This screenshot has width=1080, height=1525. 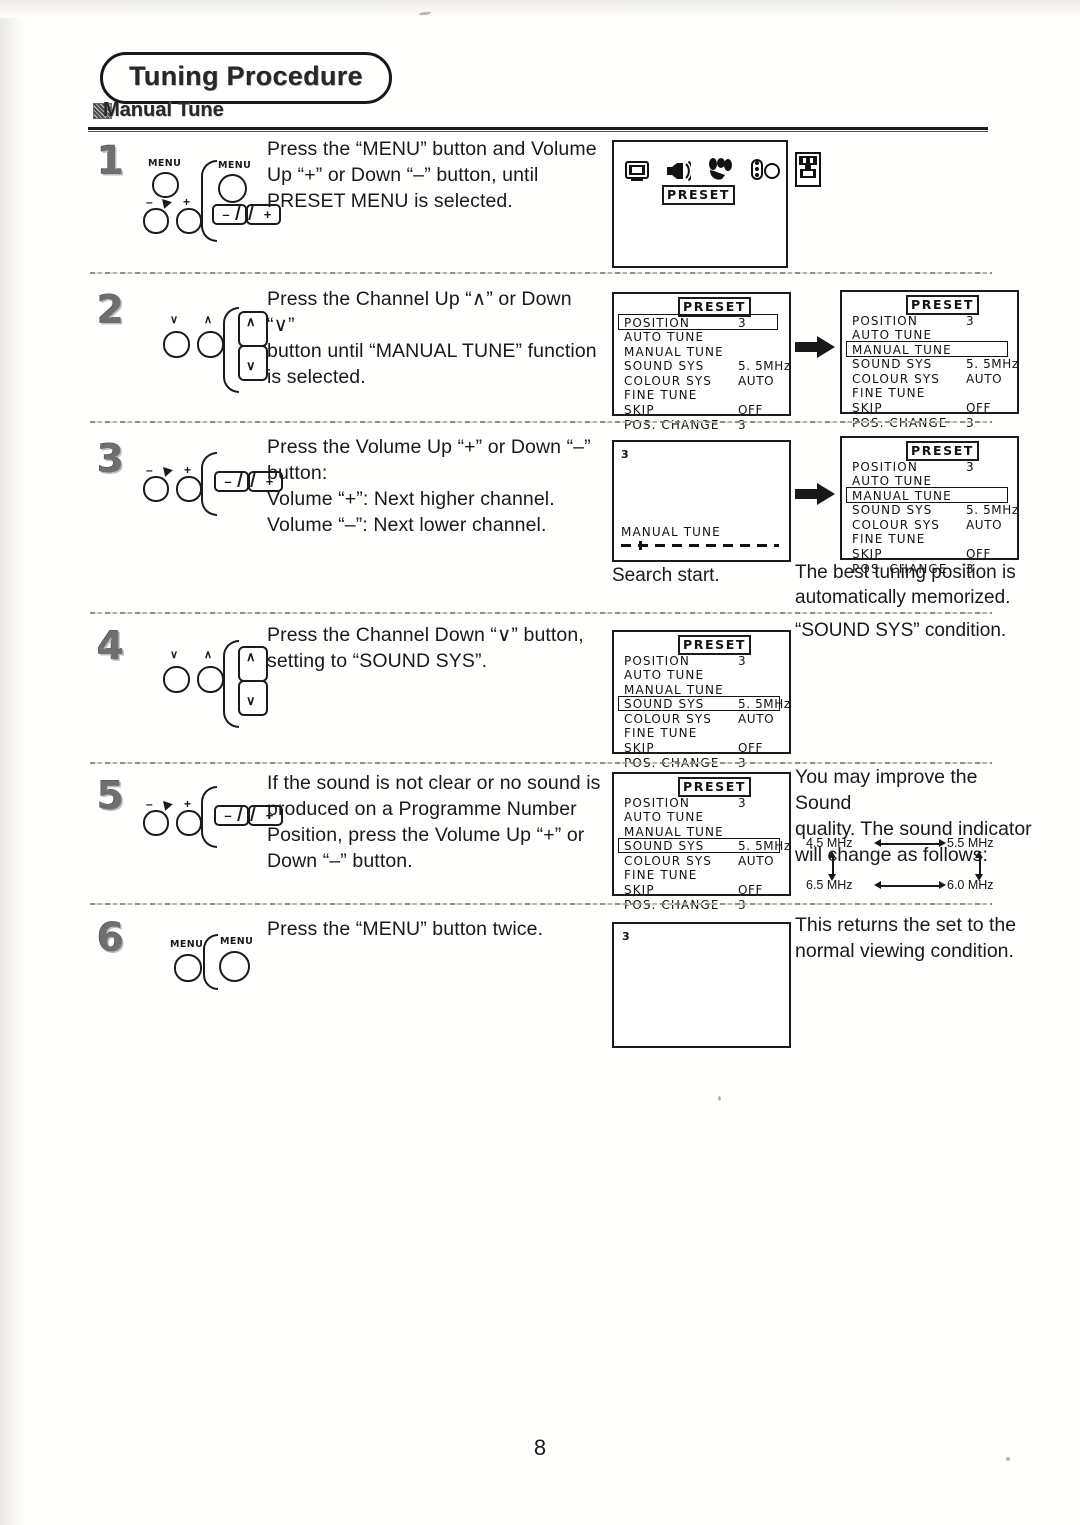 What do you see at coordinates (432, 351) in the screenshot?
I see `instruction-line: button until “MANUAL TUNE” function` at bounding box center [432, 351].